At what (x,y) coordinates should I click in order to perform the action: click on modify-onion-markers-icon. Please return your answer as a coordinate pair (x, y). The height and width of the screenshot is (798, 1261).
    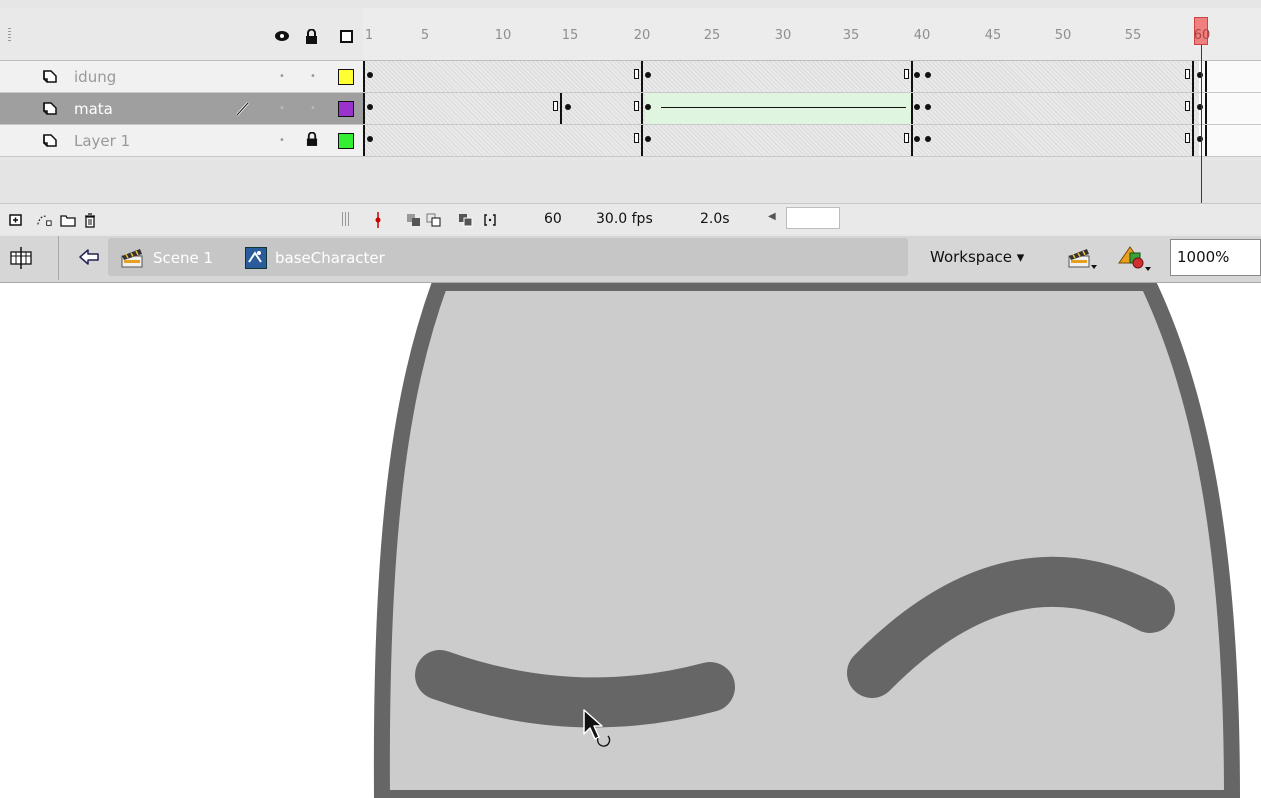
    Looking at the image, I should click on (490, 220).